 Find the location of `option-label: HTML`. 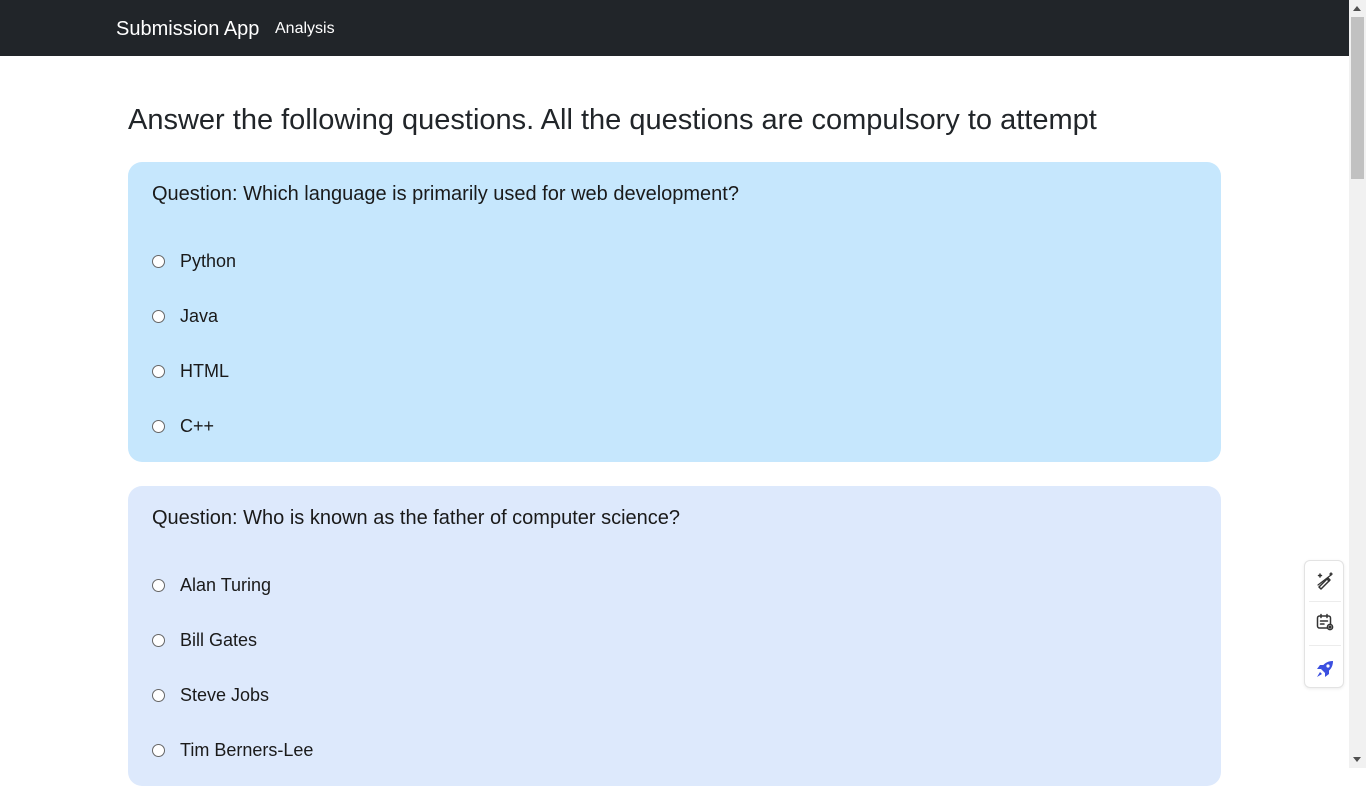

option-label: HTML is located at coordinates (204, 371).